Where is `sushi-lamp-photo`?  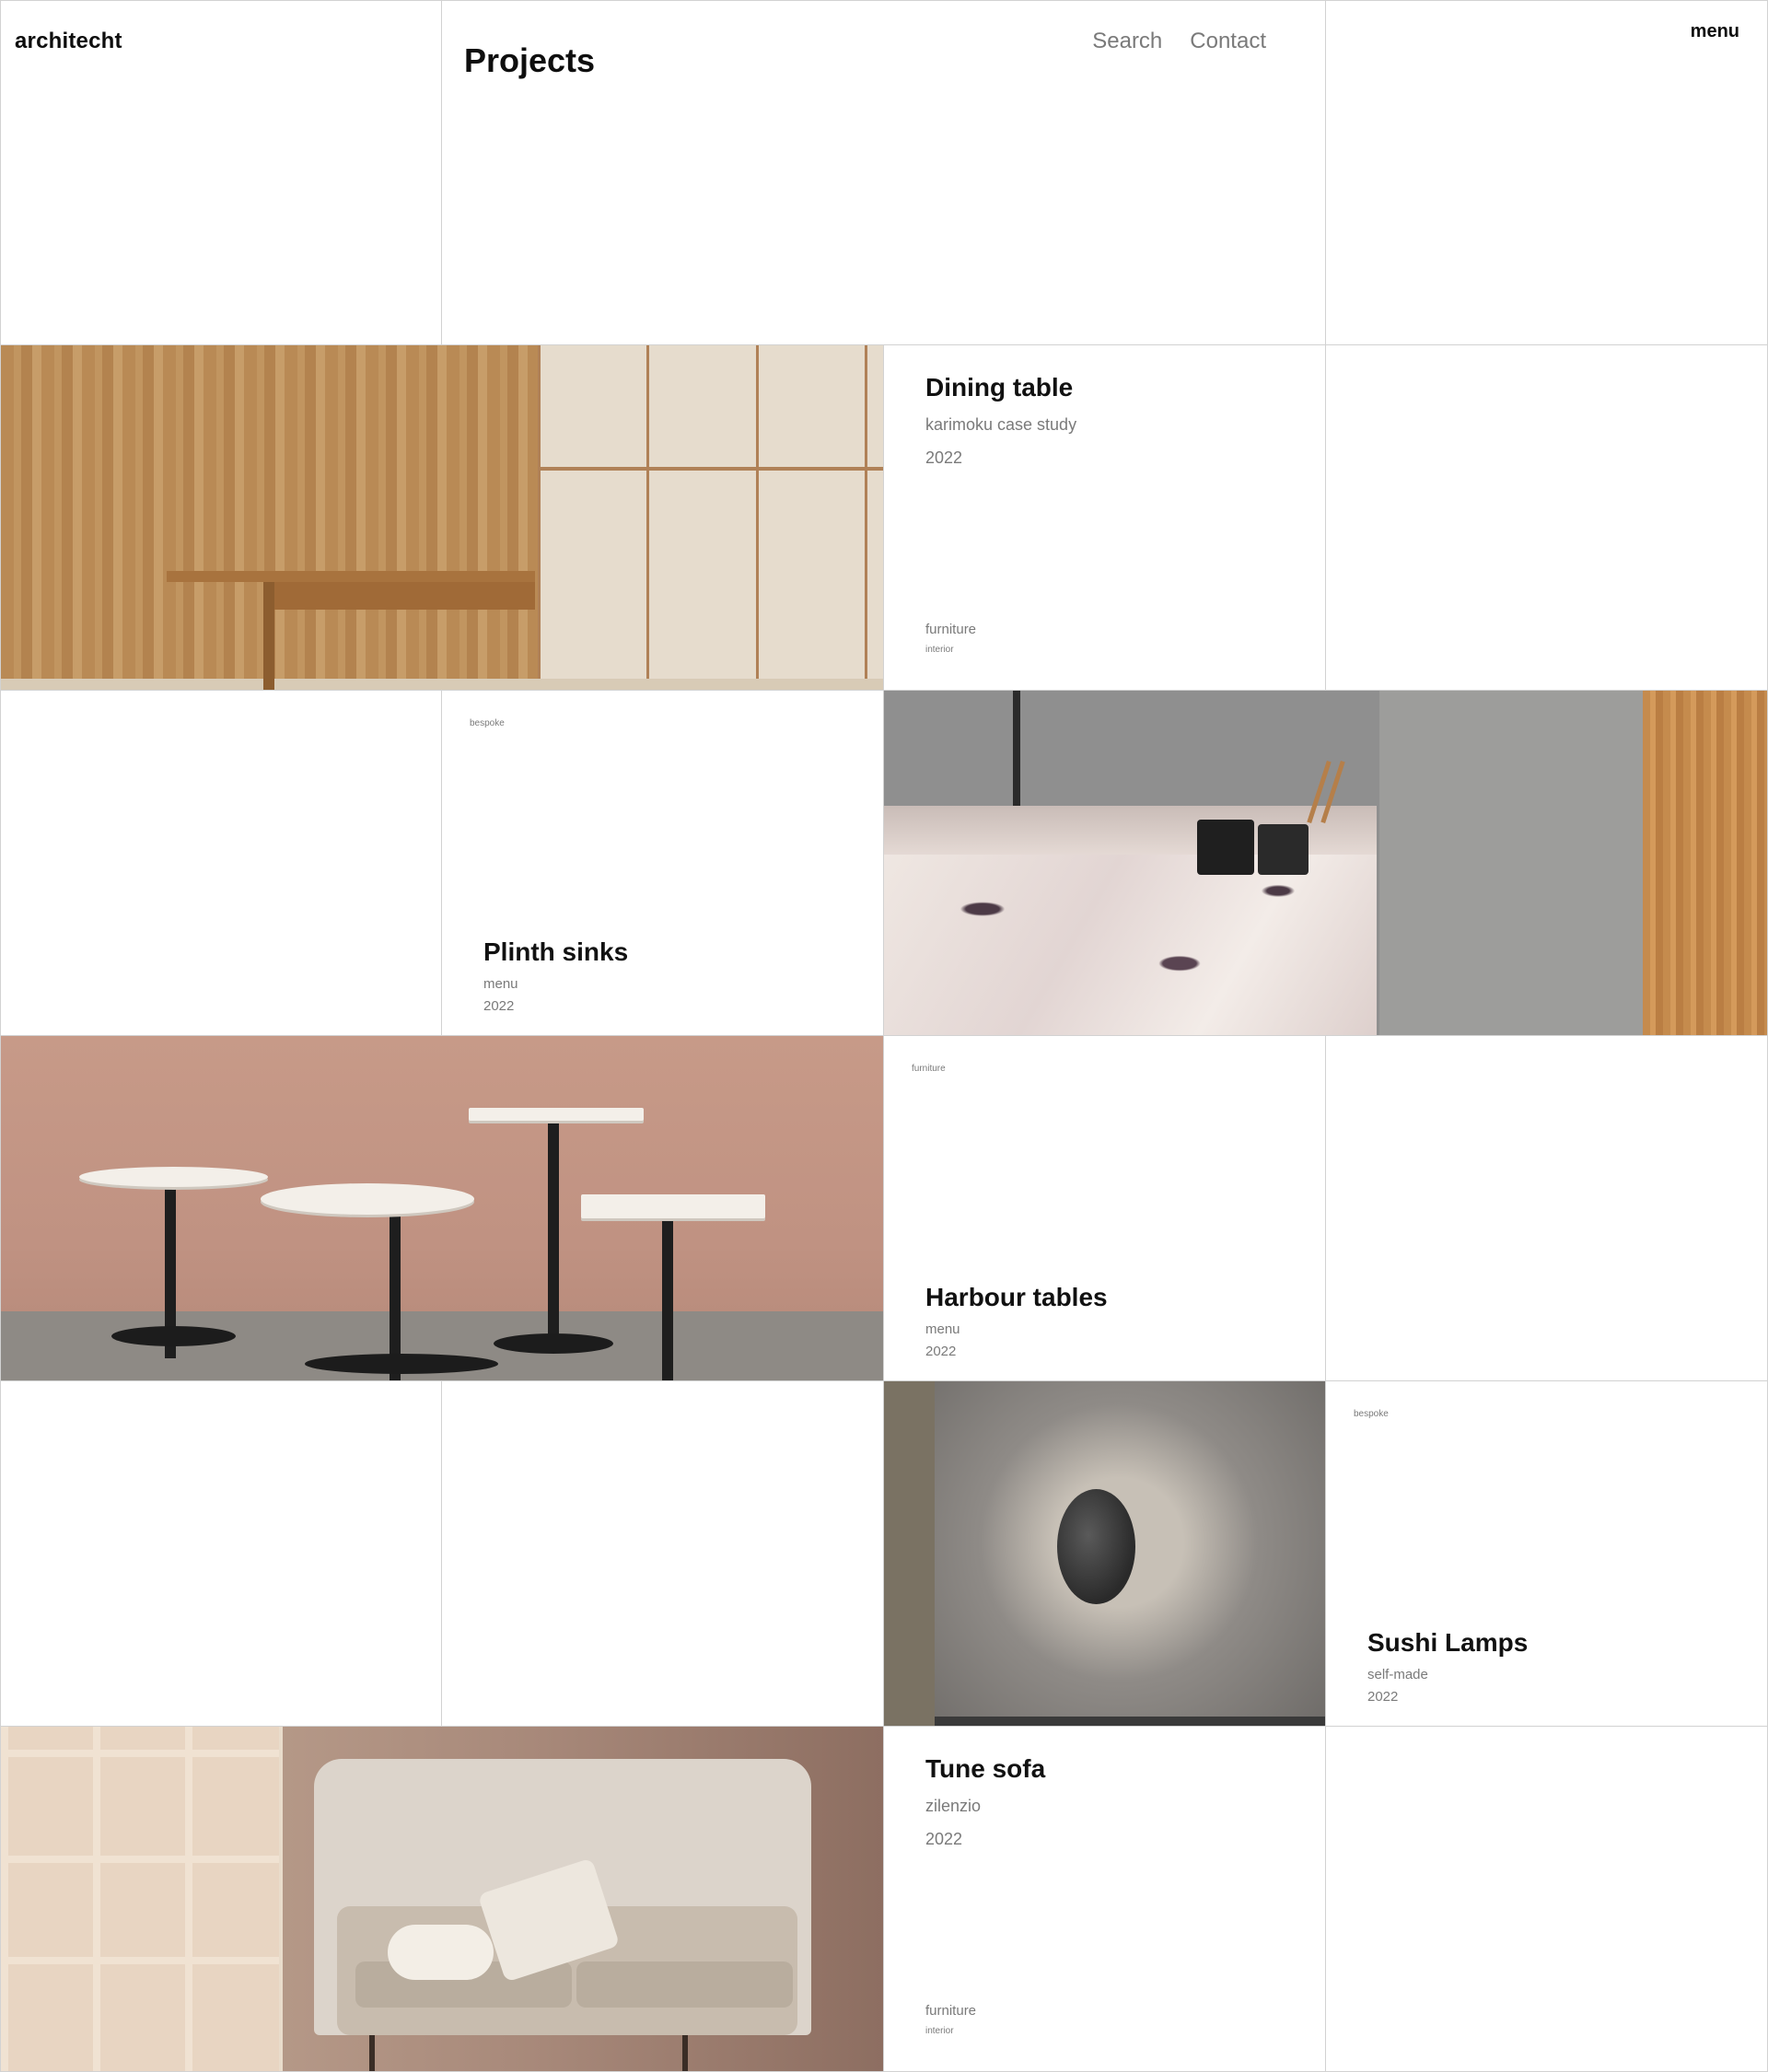 sushi-lamp-photo is located at coordinates (1104, 1553).